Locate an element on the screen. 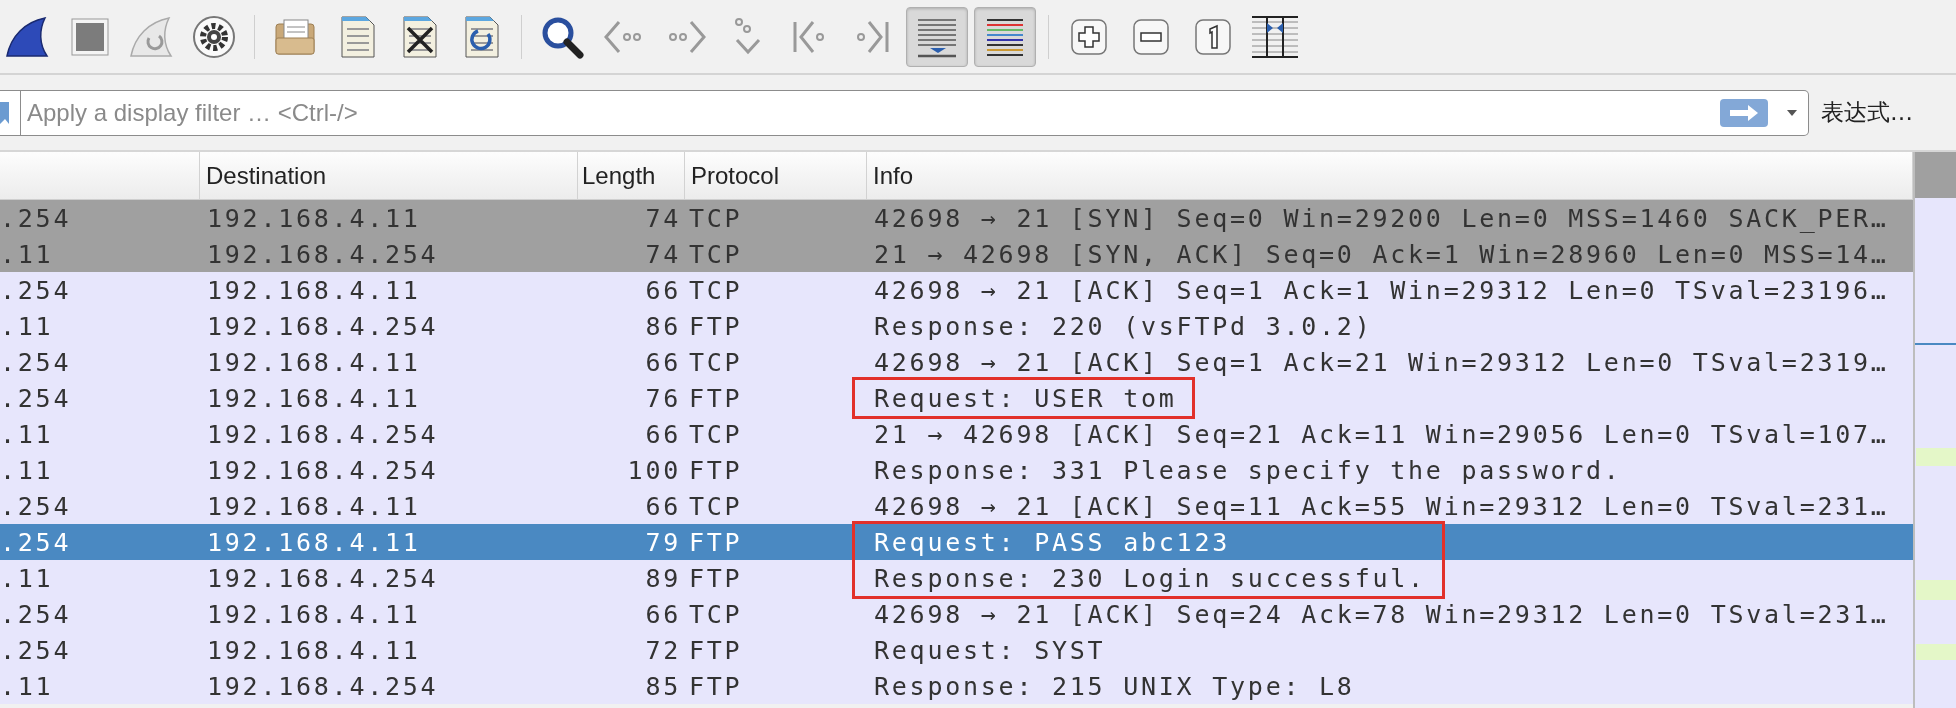 Image resolution: width=1956 pixels, height=708 pixels. packet-row: .11 192.168.4.254 85 FTP Response: 215 UNIX Type: L8 is located at coordinates (956, 686).